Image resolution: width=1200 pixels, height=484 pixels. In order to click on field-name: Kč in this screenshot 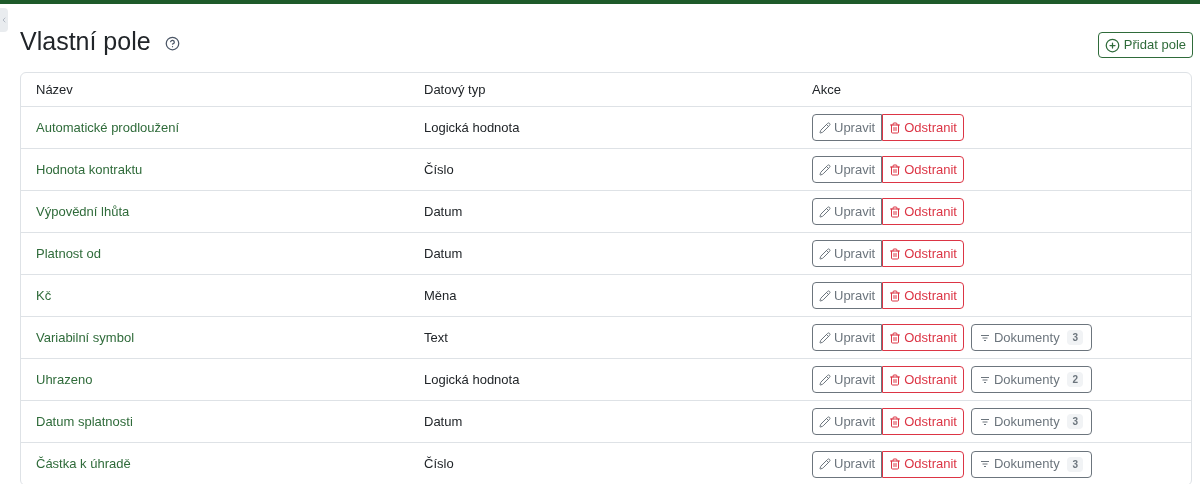, I will do `click(44, 295)`.